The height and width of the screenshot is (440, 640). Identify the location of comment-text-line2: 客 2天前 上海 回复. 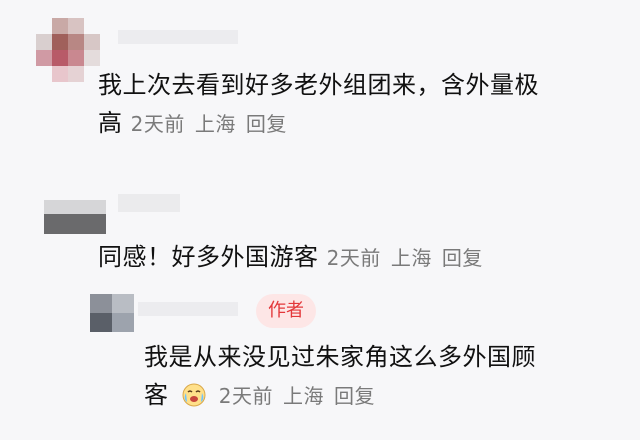
(264, 395).